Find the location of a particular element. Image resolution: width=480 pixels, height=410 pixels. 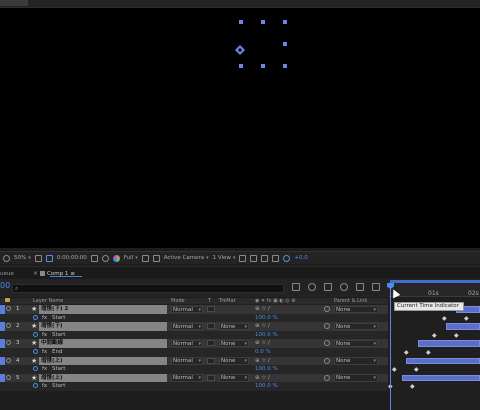

fast-preview-icon is located at coordinates (254, 258).